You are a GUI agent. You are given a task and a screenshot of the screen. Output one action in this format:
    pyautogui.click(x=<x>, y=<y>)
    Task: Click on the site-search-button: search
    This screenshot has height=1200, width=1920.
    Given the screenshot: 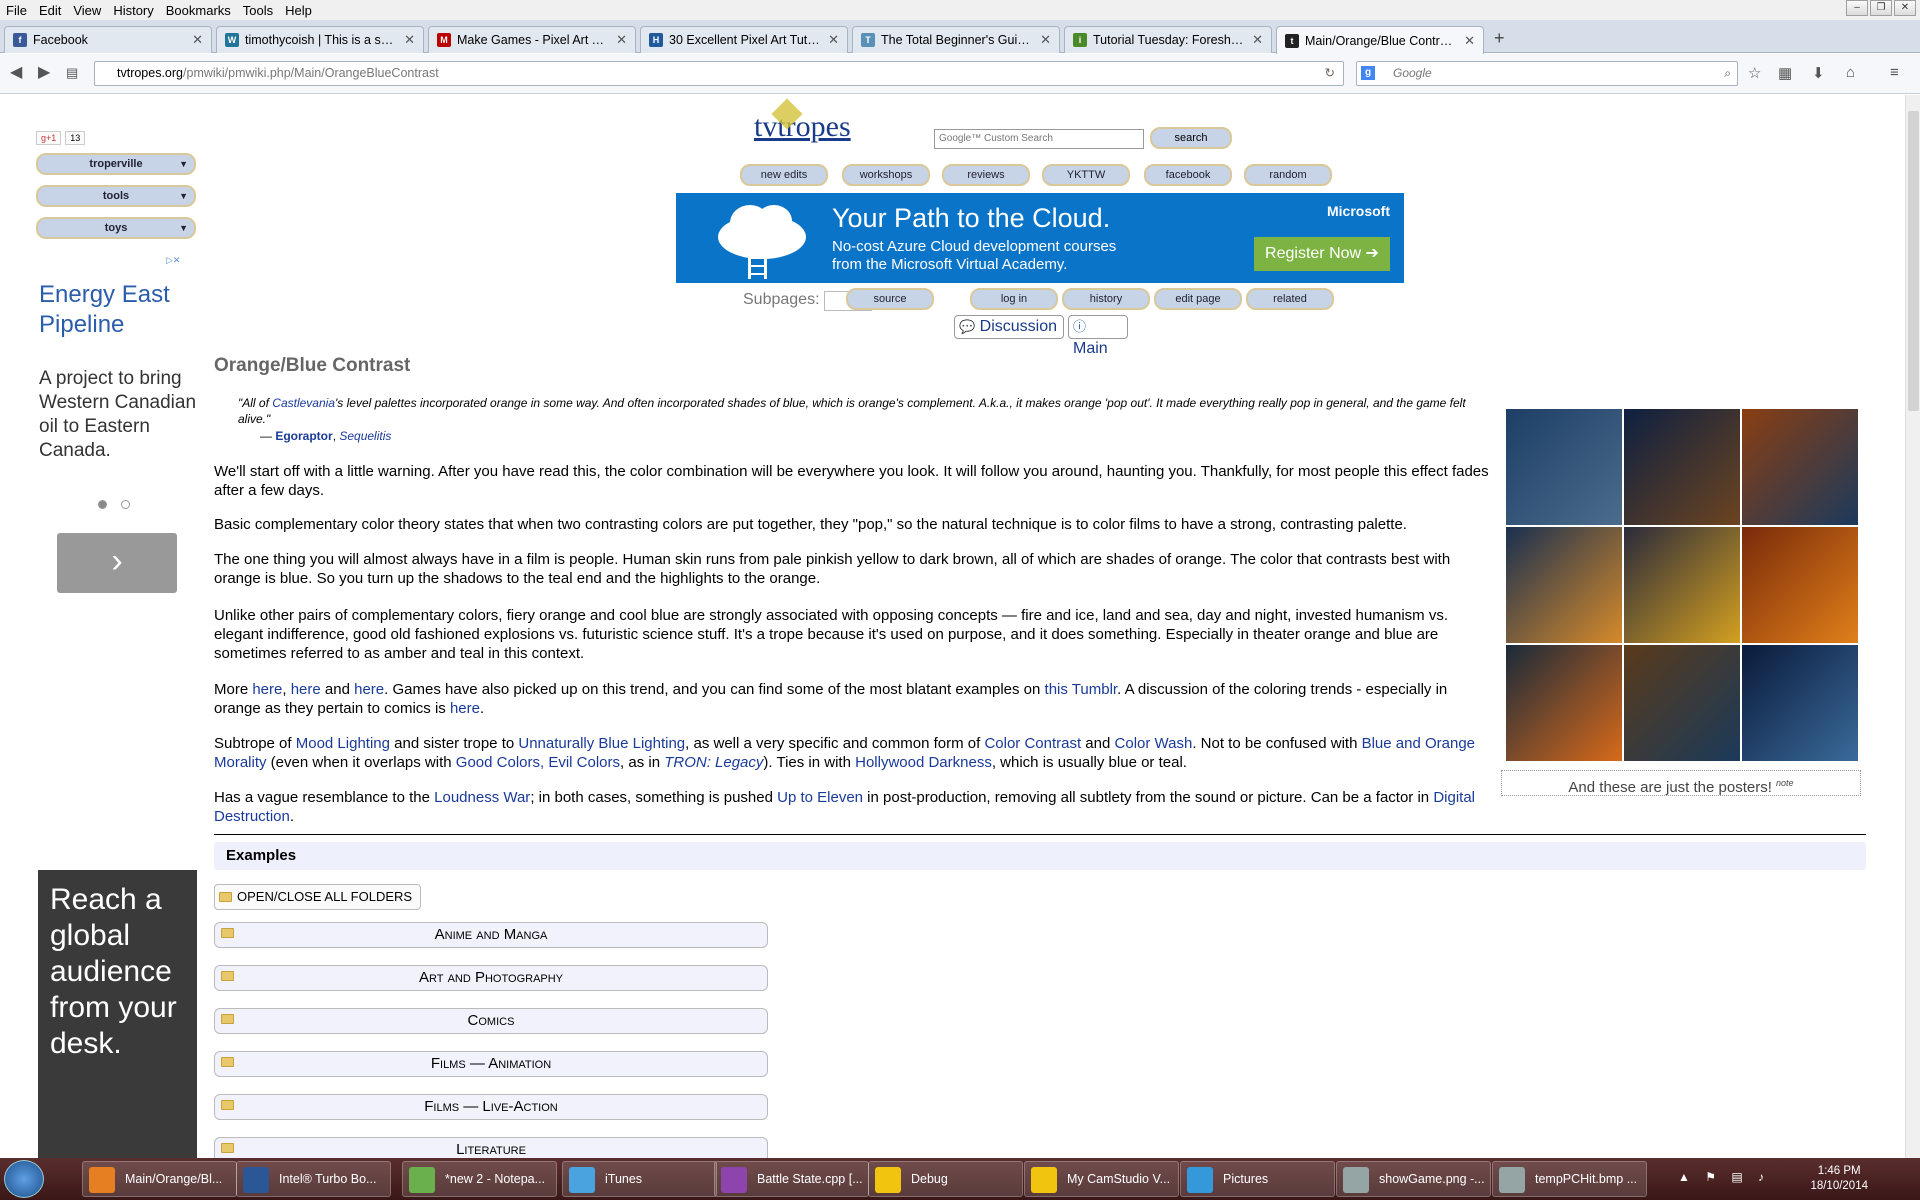 What is the action you would take?
    pyautogui.click(x=1191, y=138)
    